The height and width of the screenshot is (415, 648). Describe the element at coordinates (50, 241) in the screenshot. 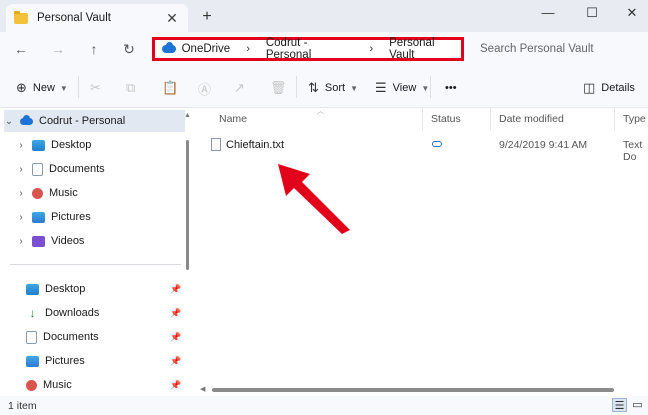

I see `nav-item-videos: › Videos` at that location.